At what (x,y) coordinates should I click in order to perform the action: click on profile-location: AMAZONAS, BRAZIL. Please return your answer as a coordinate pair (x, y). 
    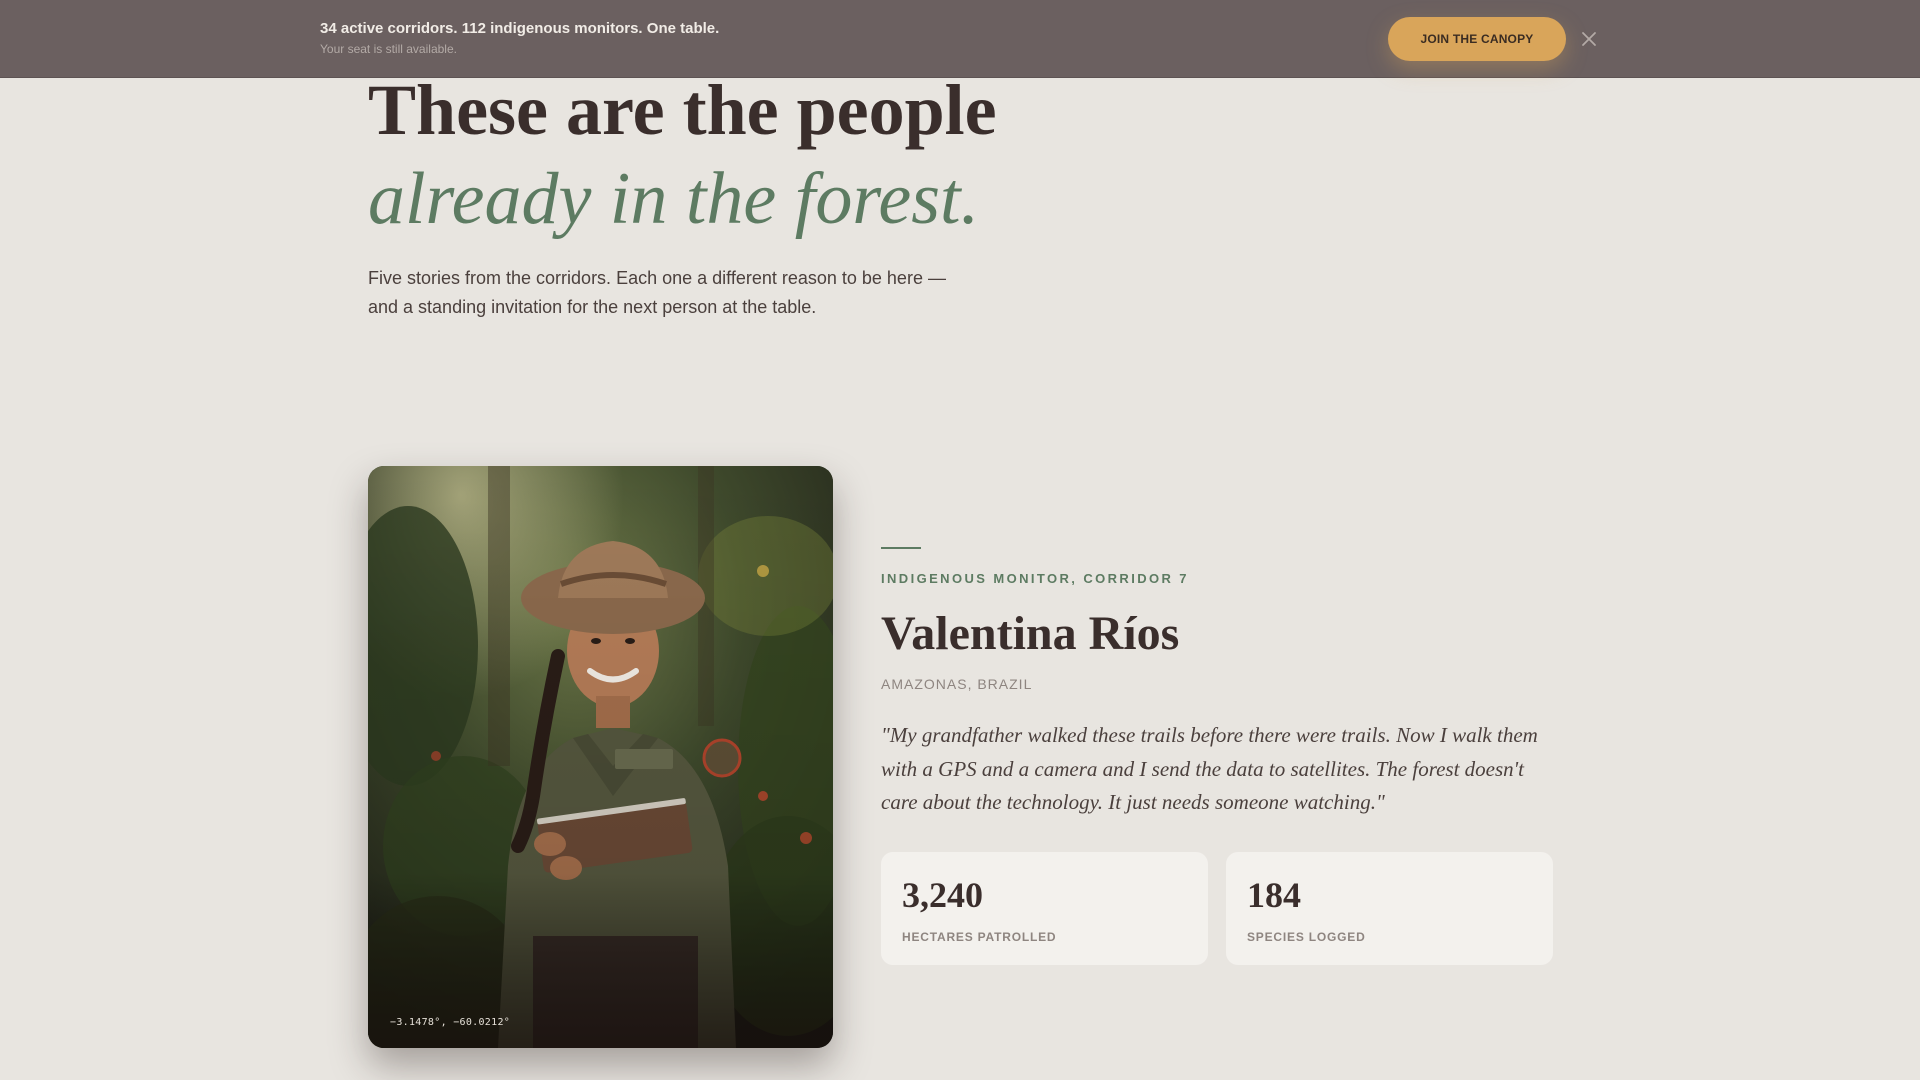
    Looking at the image, I should click on (957, 684).